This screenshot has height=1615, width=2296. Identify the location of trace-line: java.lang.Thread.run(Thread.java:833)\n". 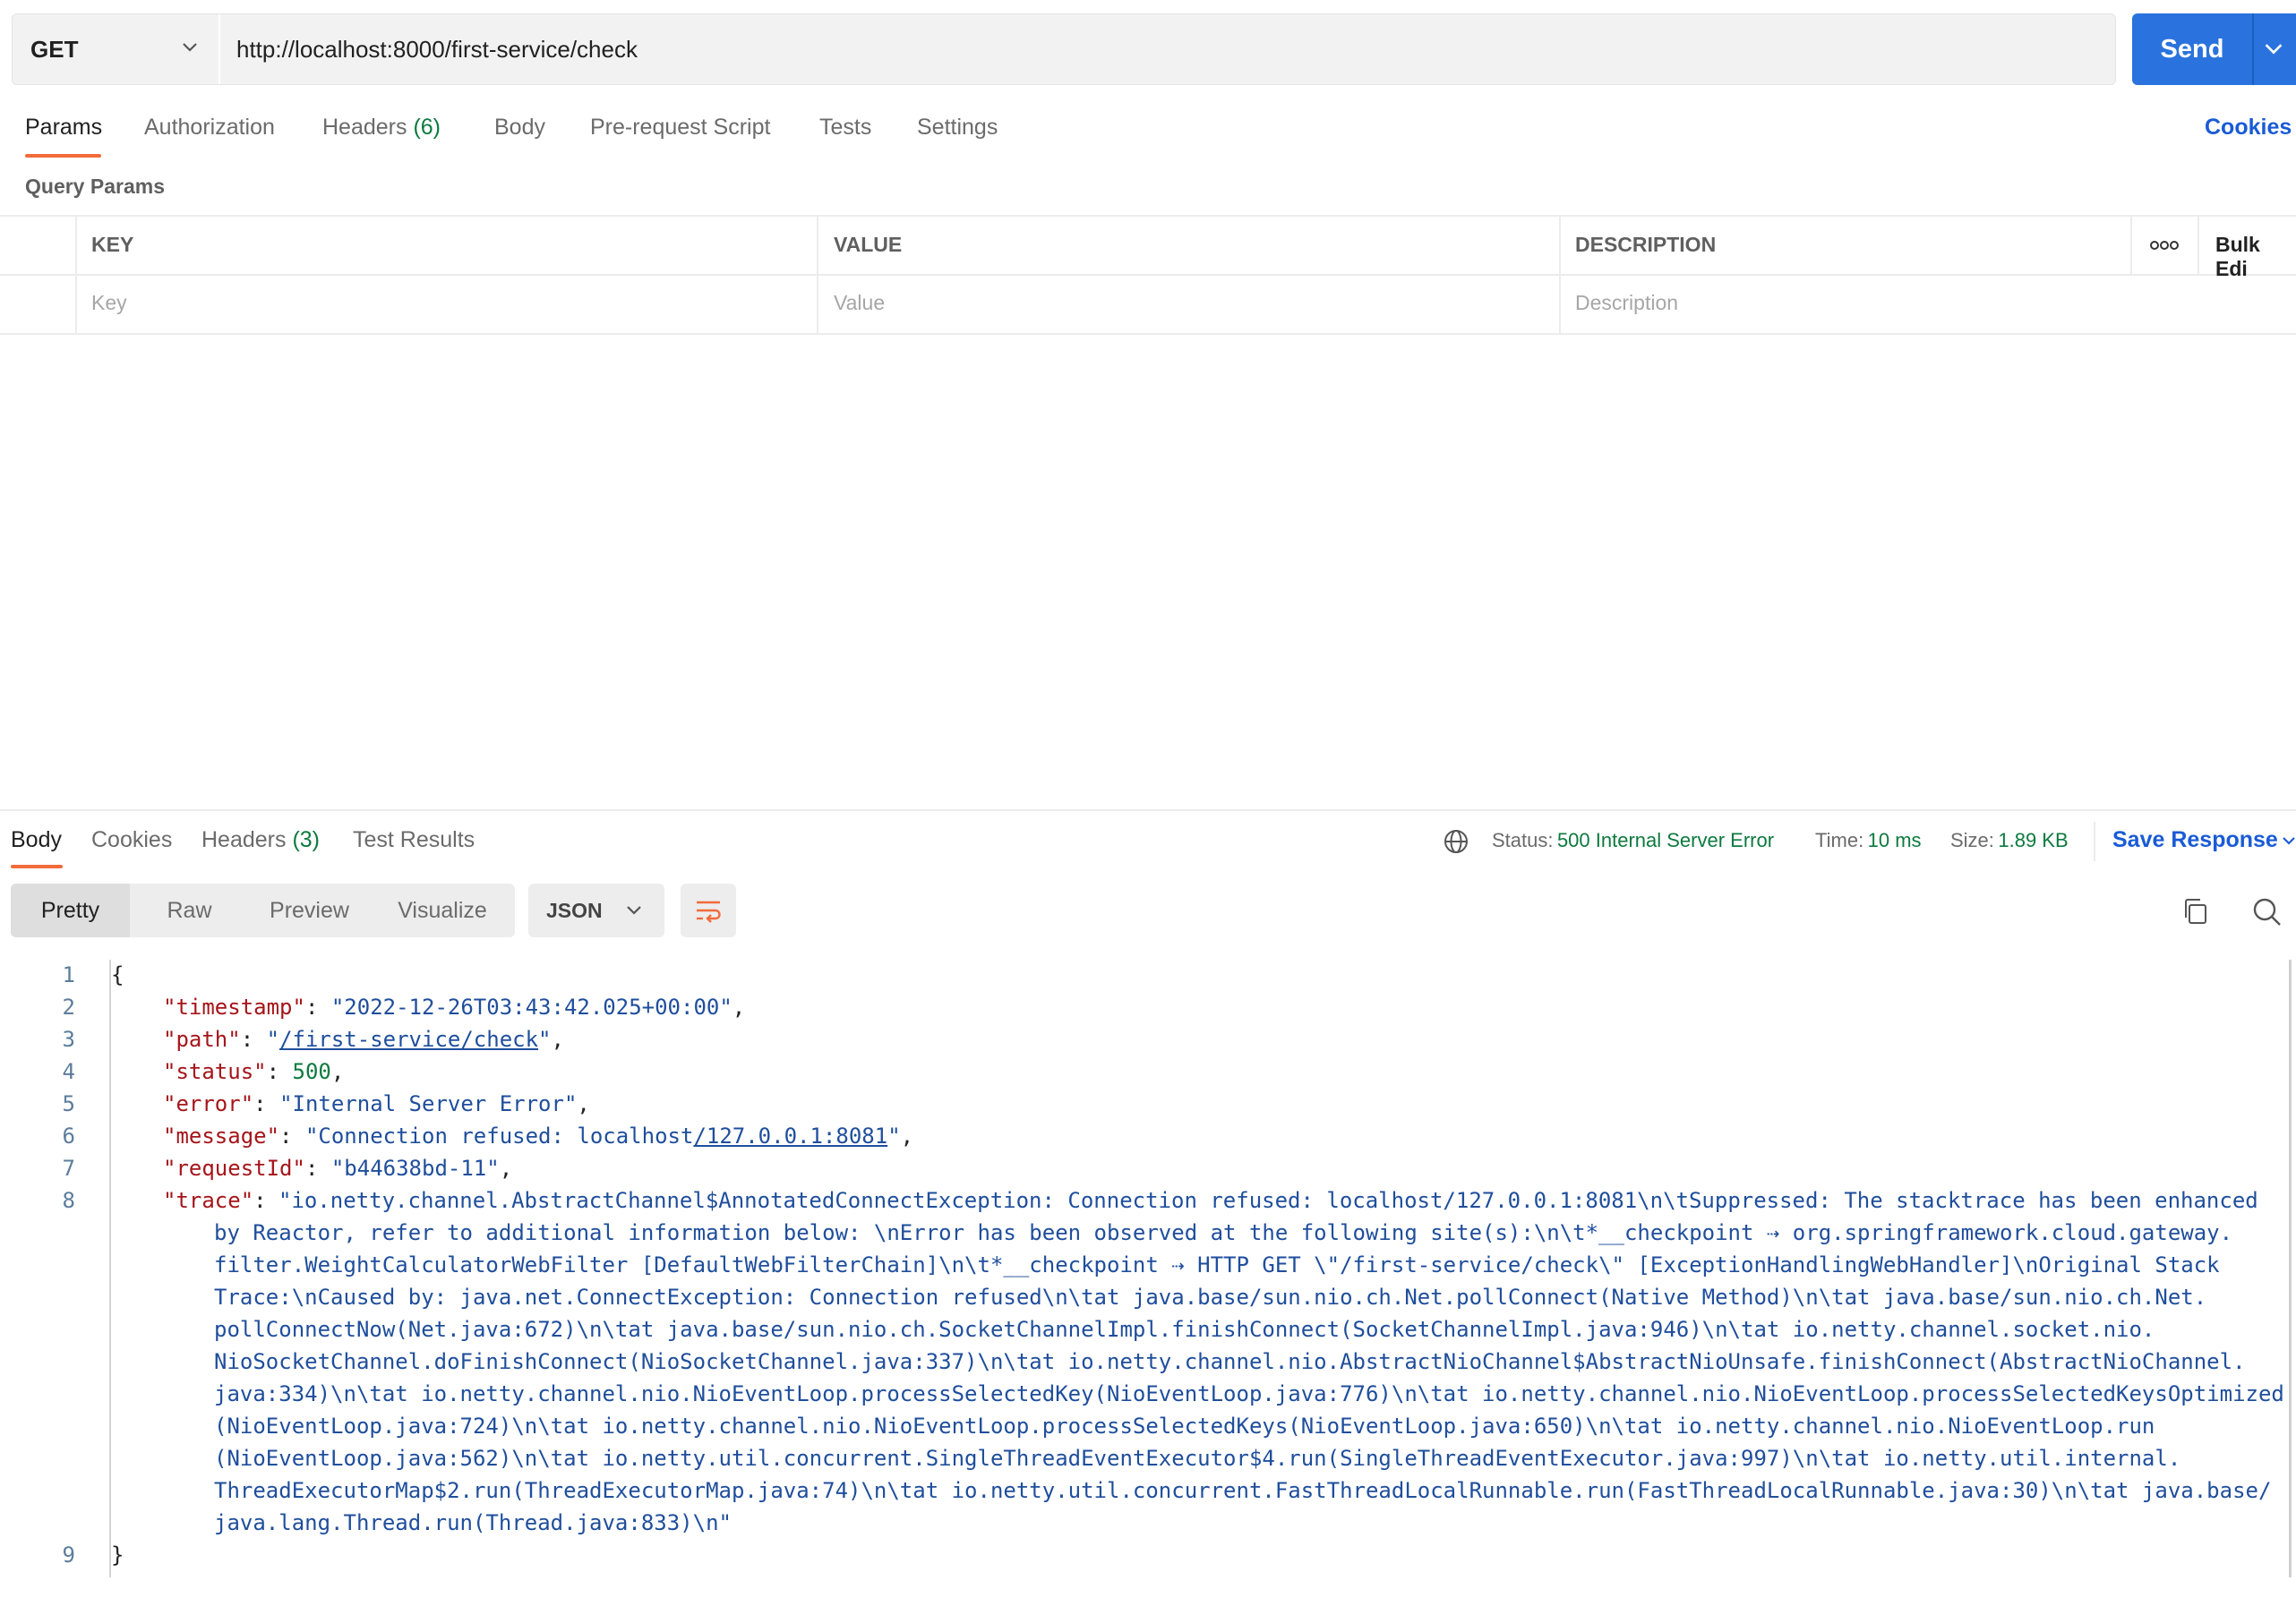
(473, 1523).